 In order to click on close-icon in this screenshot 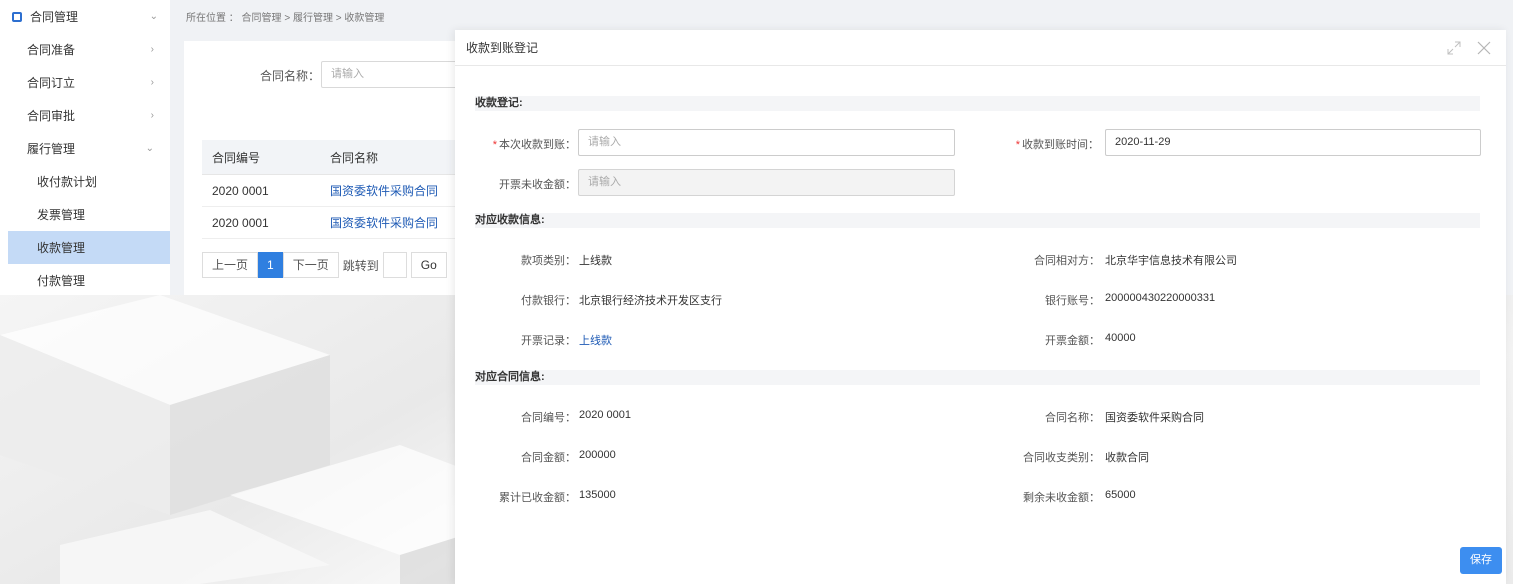, I will do `click(1484, 48)`.